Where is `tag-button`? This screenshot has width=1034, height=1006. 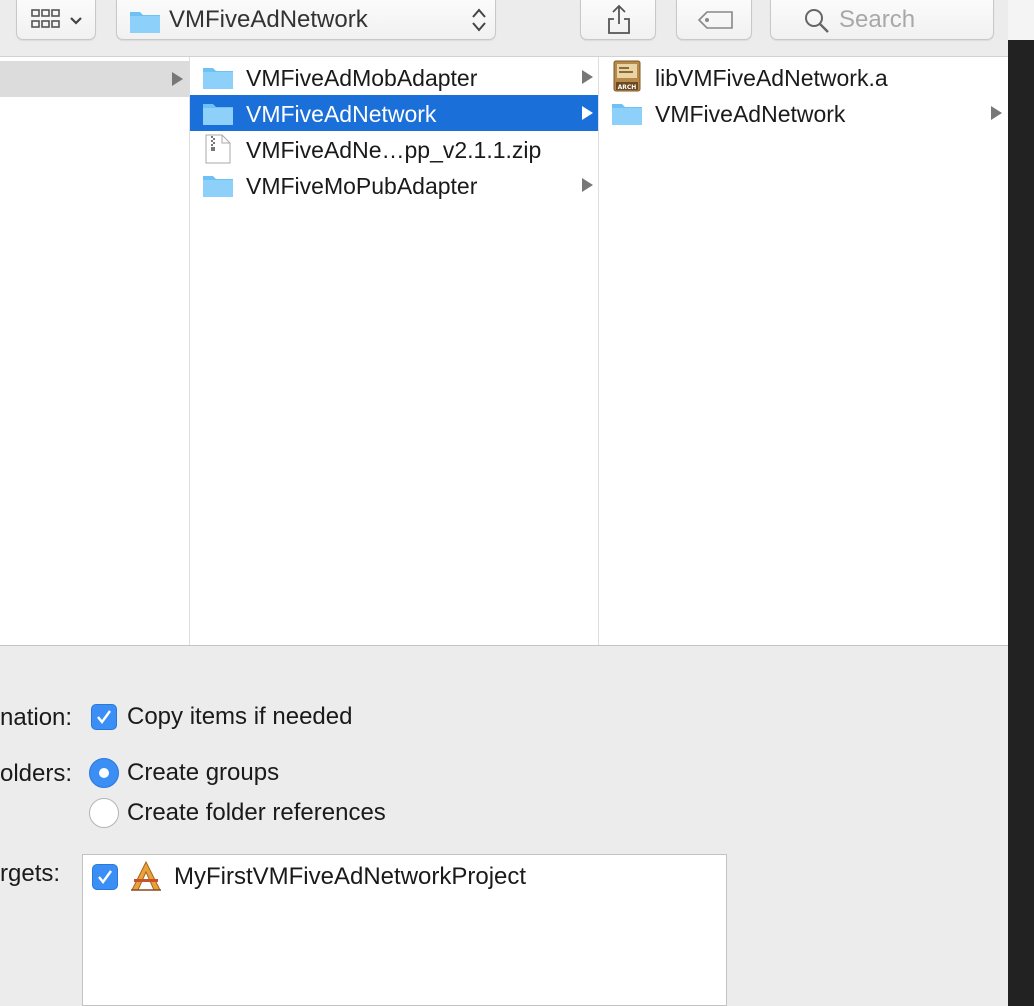 tag-button is located at coordinates (714, 20).